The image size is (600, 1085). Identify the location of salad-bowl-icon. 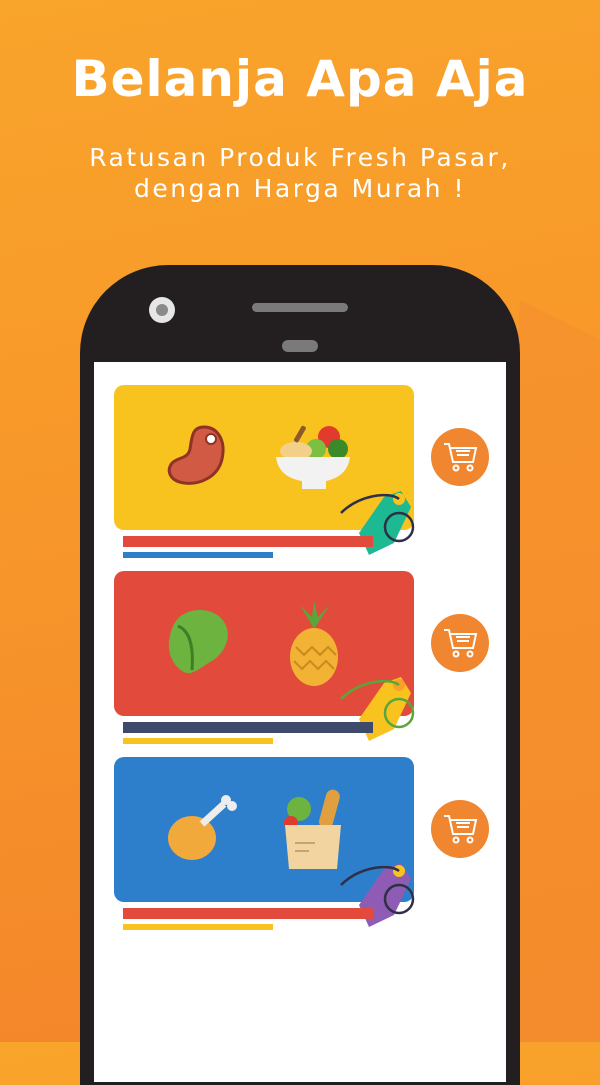
(313, 457).